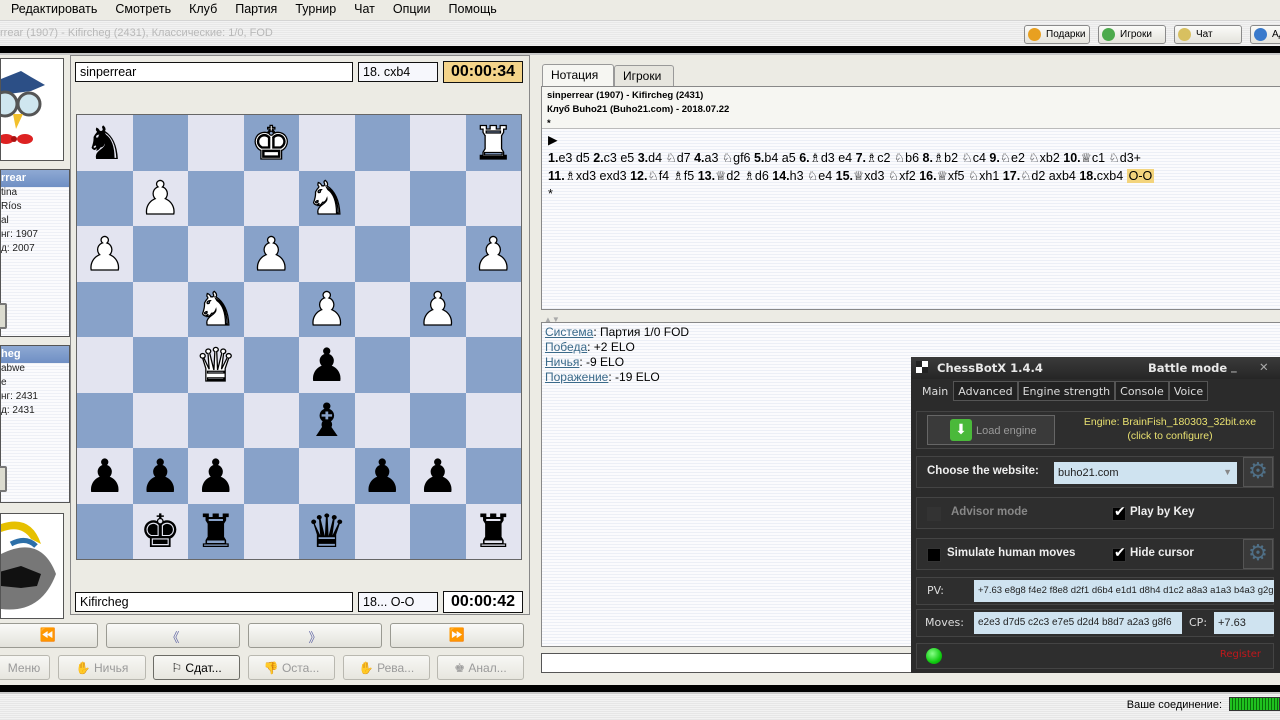  What do you see at coordinates (313, 10) in the screenshot?
I see `menu-item: Турнир` at bounding box center [313, 10].